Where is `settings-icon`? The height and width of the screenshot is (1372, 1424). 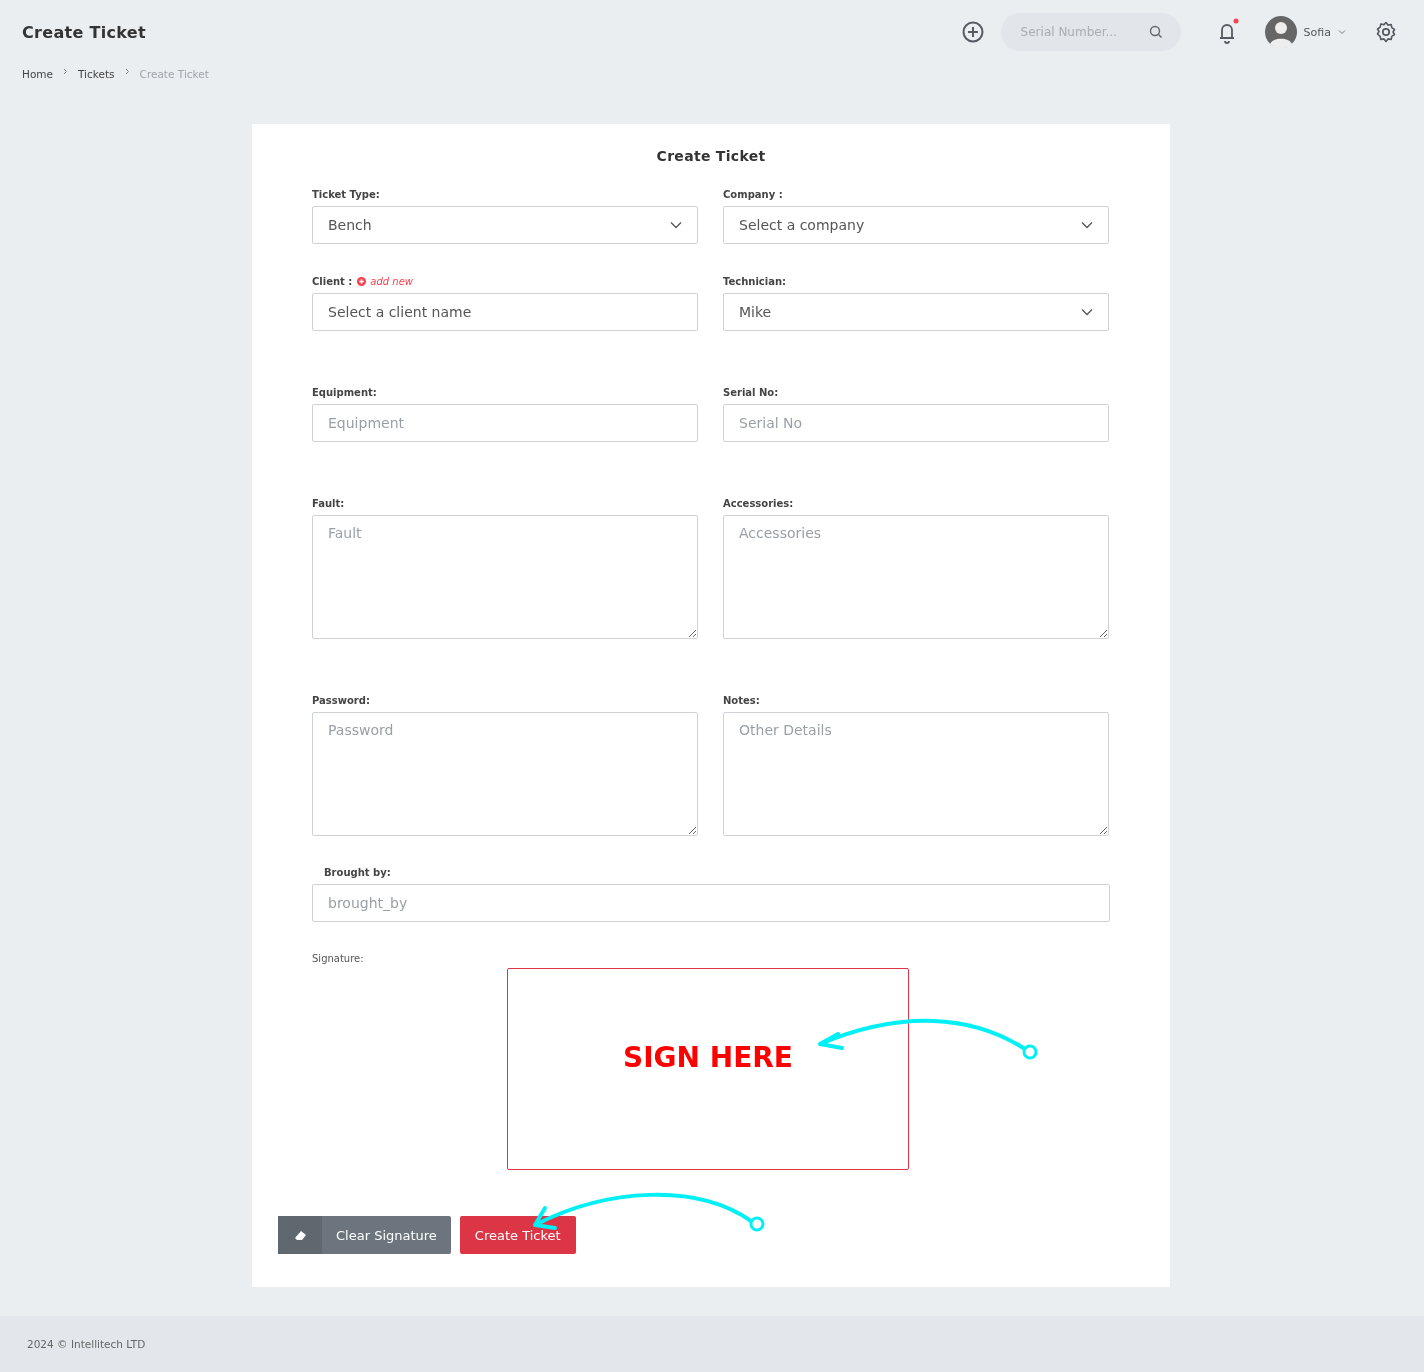
settings-icon is located at coordinates (1386, 32).